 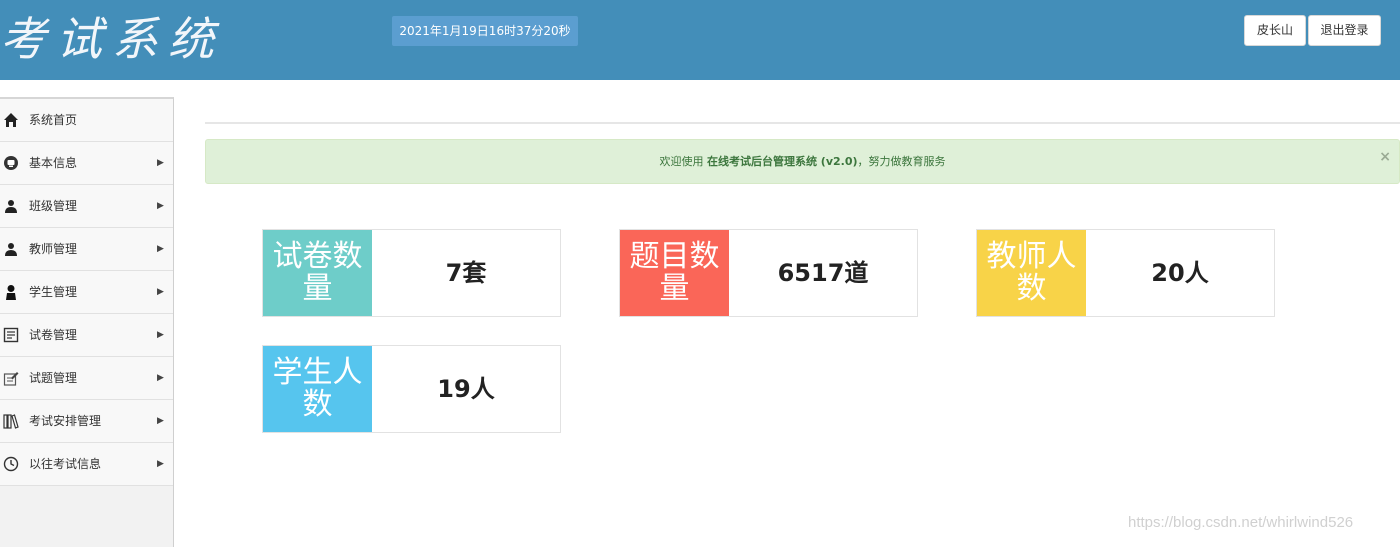 What do you see at coordinates (768, 273) in the screenshot?
I see `stat-card-questions: 题目数量 6517道` at bounding box center [768, 273].